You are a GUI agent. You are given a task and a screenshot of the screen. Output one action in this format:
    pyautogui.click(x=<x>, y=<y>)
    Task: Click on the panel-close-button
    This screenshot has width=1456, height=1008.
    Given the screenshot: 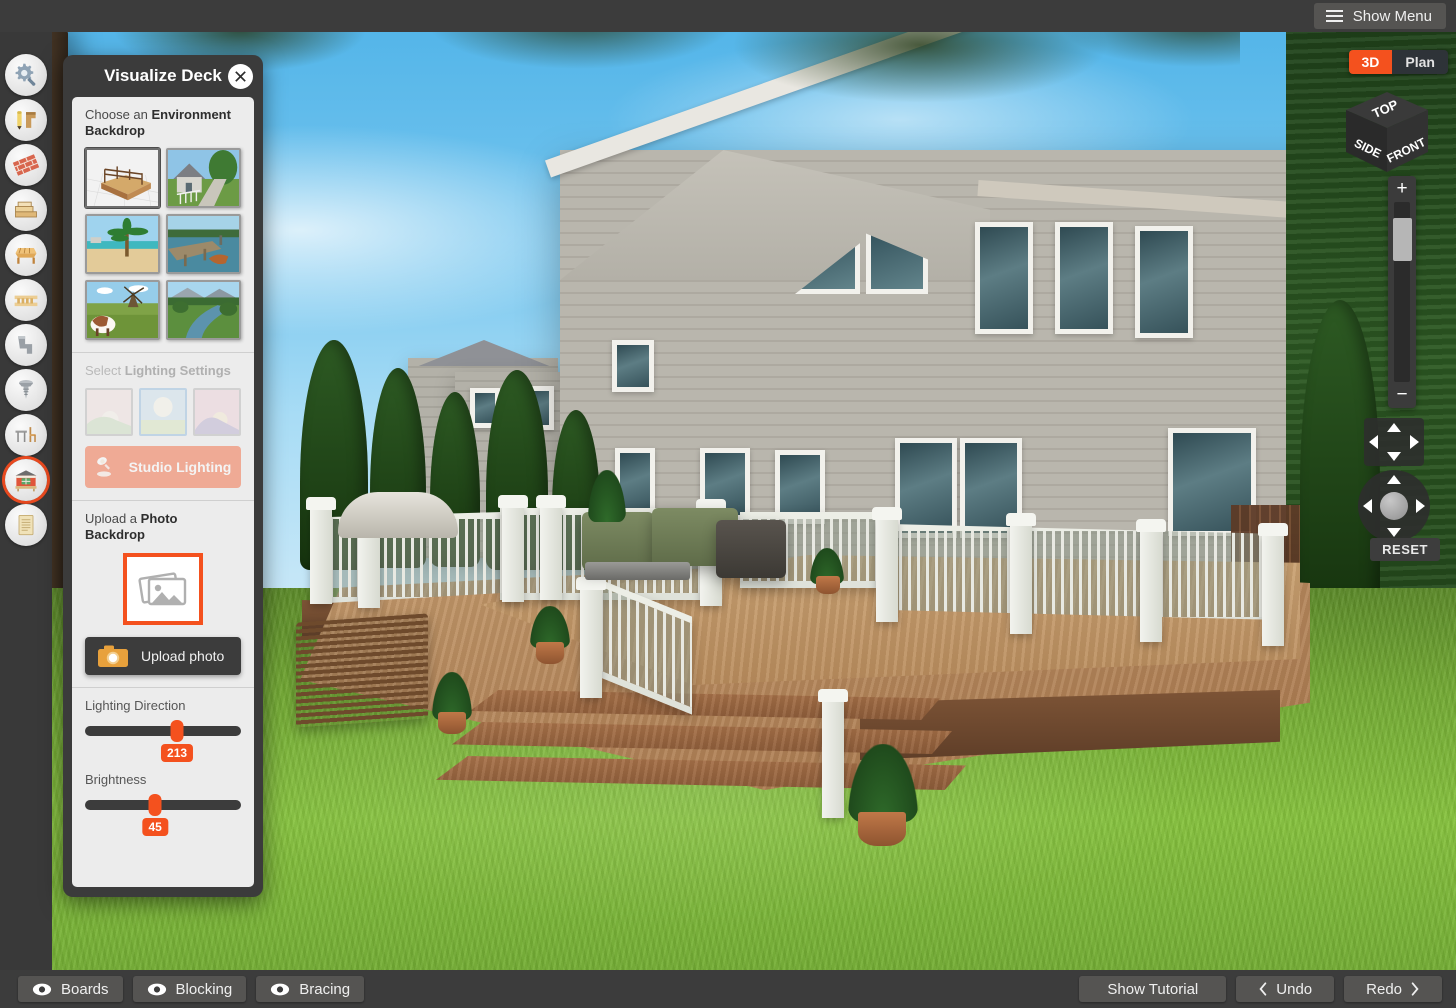 What is the action you would take?
    pyautogui.click(x=240, y=76)
    